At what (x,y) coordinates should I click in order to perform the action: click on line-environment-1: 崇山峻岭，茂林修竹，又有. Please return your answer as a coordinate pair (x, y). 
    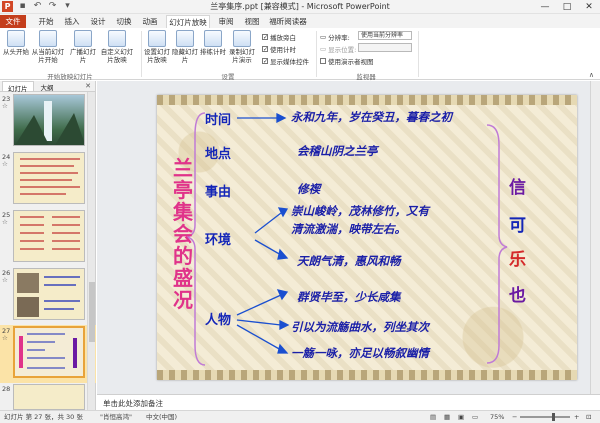
    Looking at the image, I should click on (360, 211).